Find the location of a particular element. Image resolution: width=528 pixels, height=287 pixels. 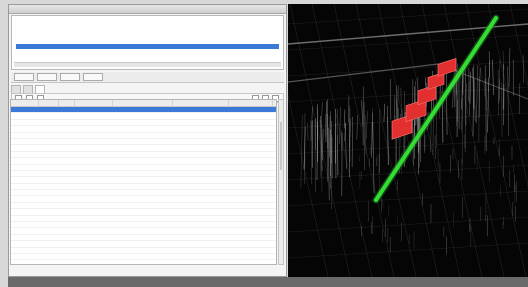

table-row is located at coordinates (143, 262).